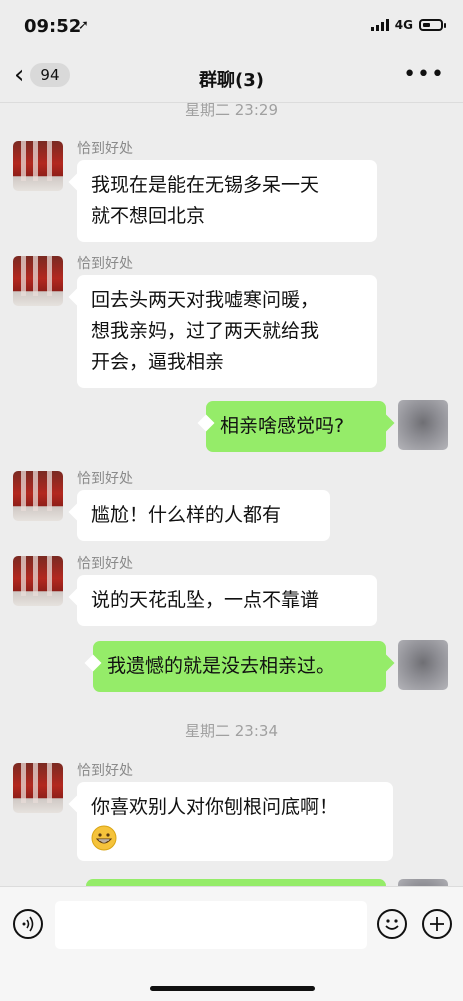  I want to click on message-text: 开会，逼我相亲, so click(158, 362).